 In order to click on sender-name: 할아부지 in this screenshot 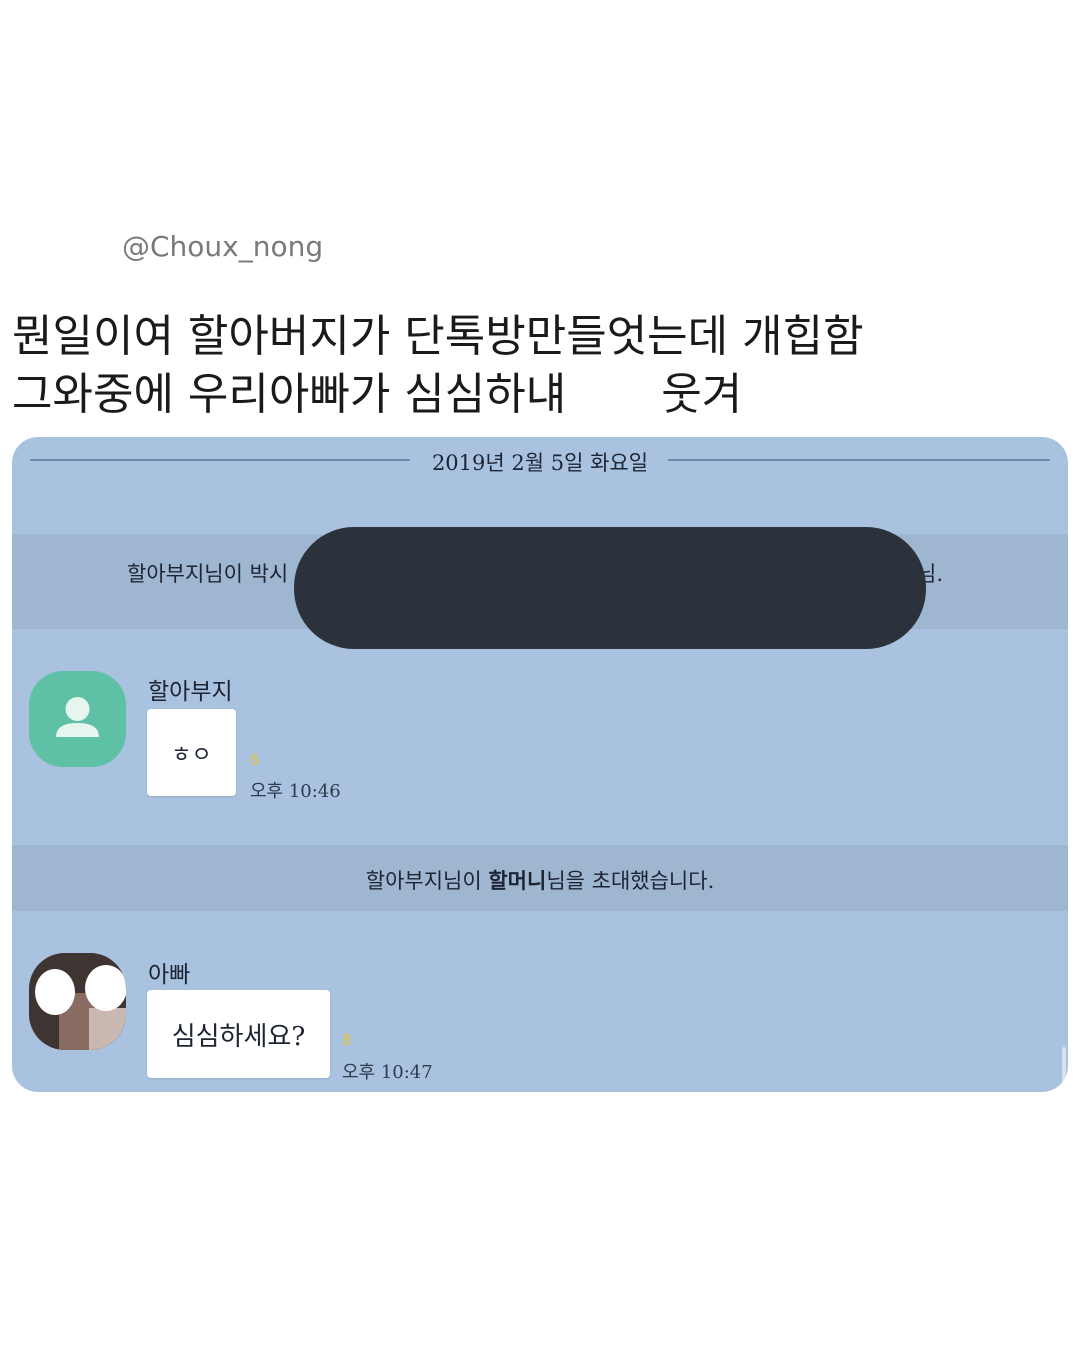, I will do `click(190, 692)`.